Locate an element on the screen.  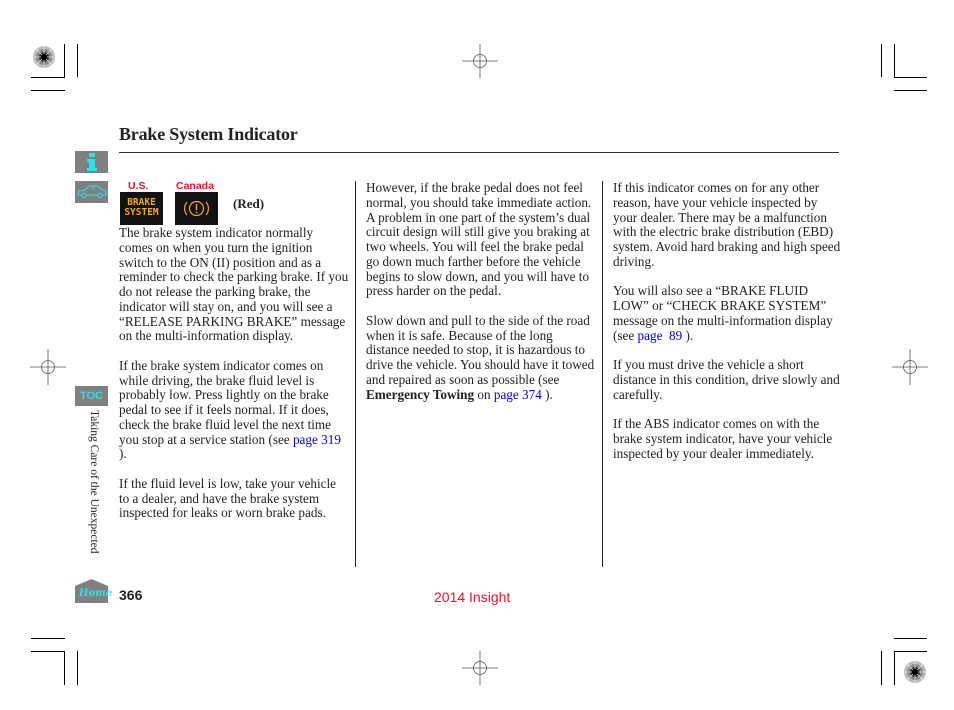
canada-label: Canada is located at coordinates (195, 186).